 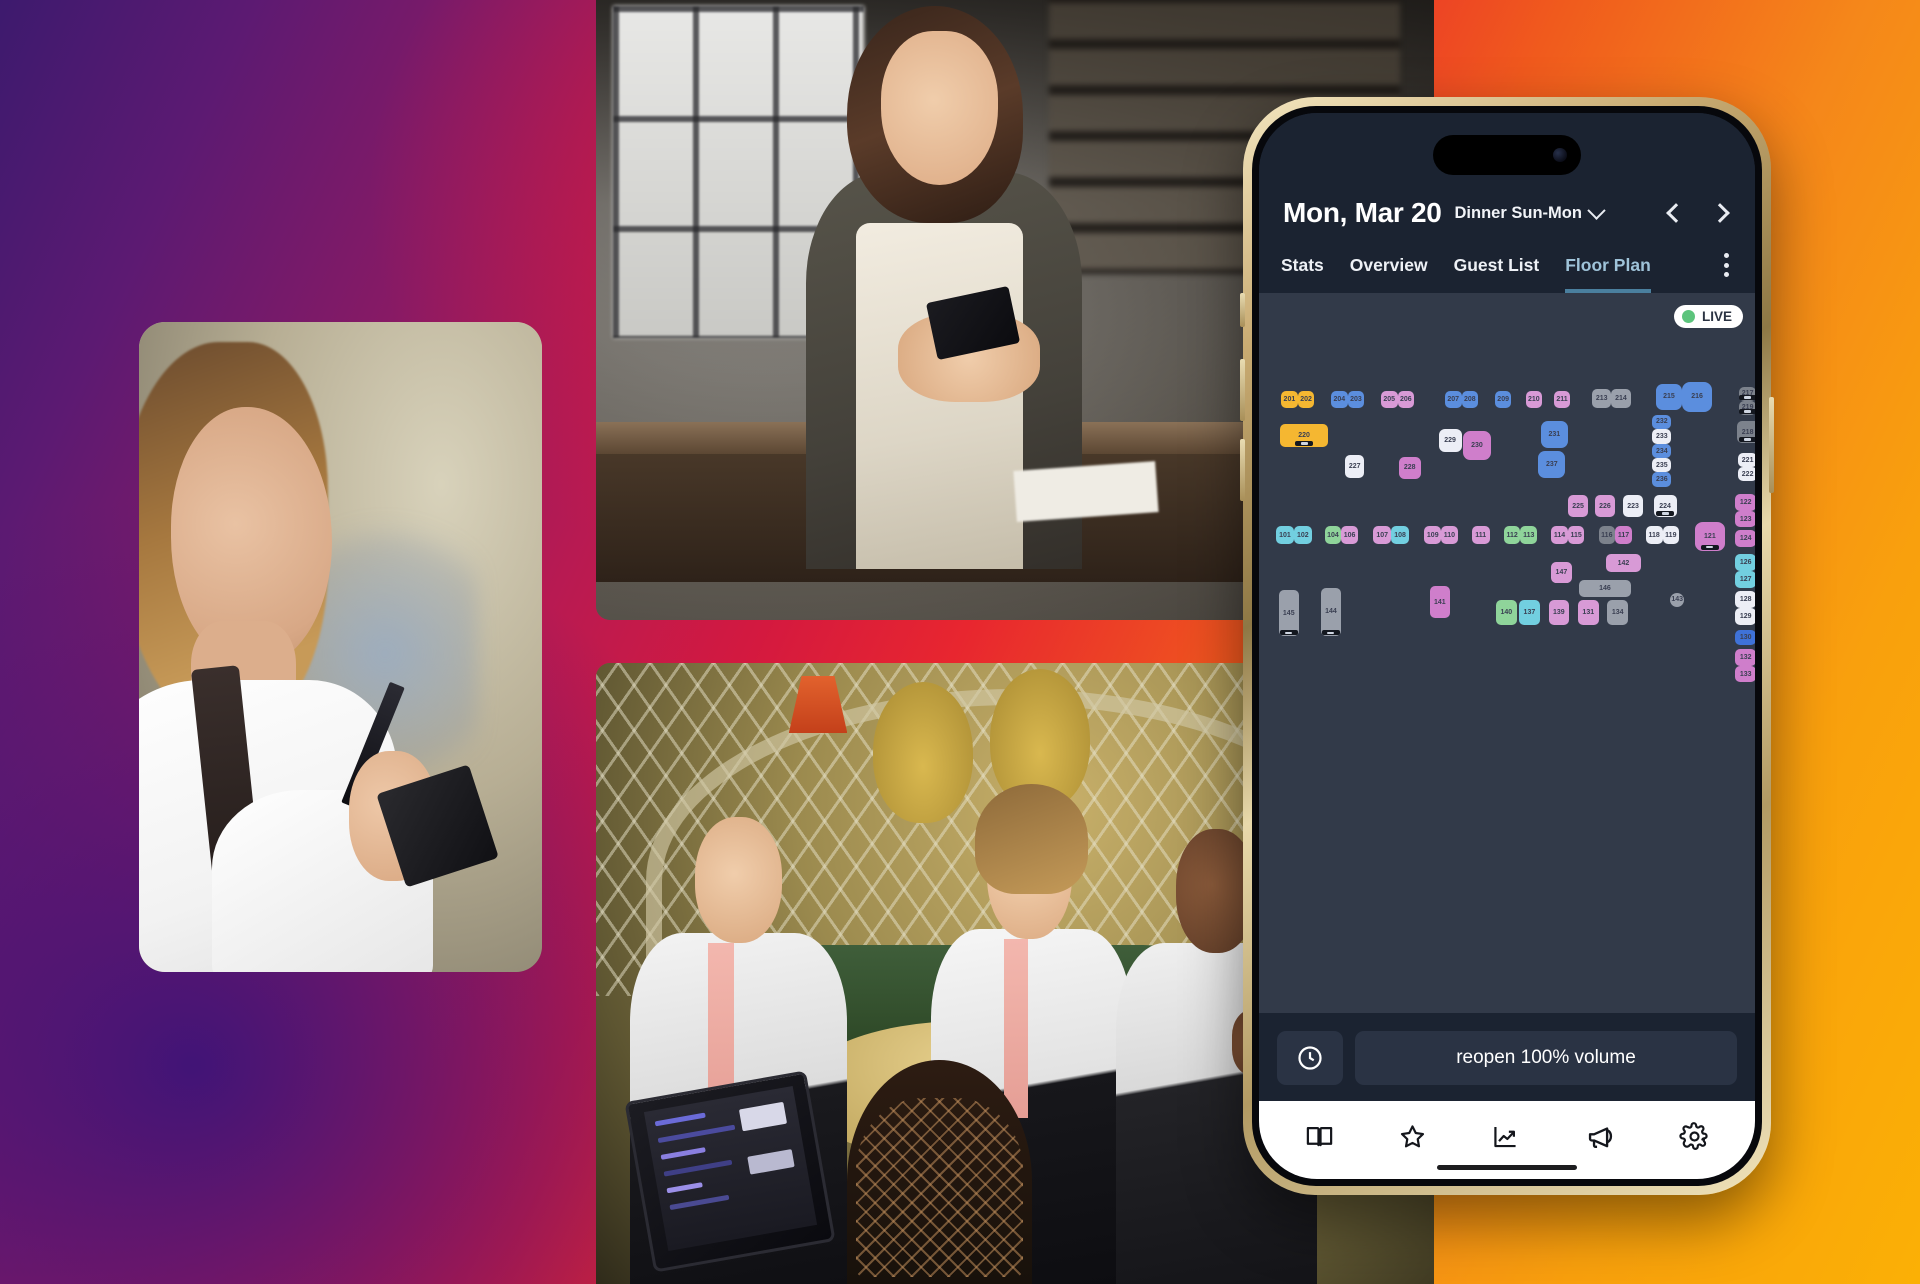 I want to click on floor-table: 234, so click(x=1662, y=451).